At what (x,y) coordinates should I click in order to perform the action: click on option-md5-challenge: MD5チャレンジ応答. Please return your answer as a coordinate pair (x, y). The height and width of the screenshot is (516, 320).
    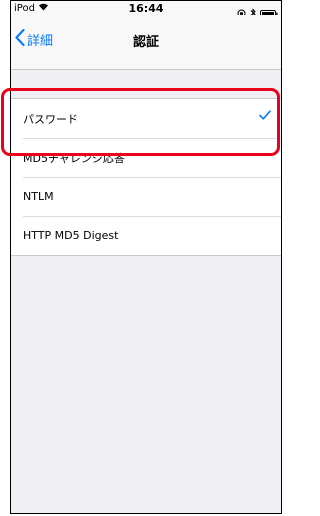
    Looking at the image, I should click on (146, 157).